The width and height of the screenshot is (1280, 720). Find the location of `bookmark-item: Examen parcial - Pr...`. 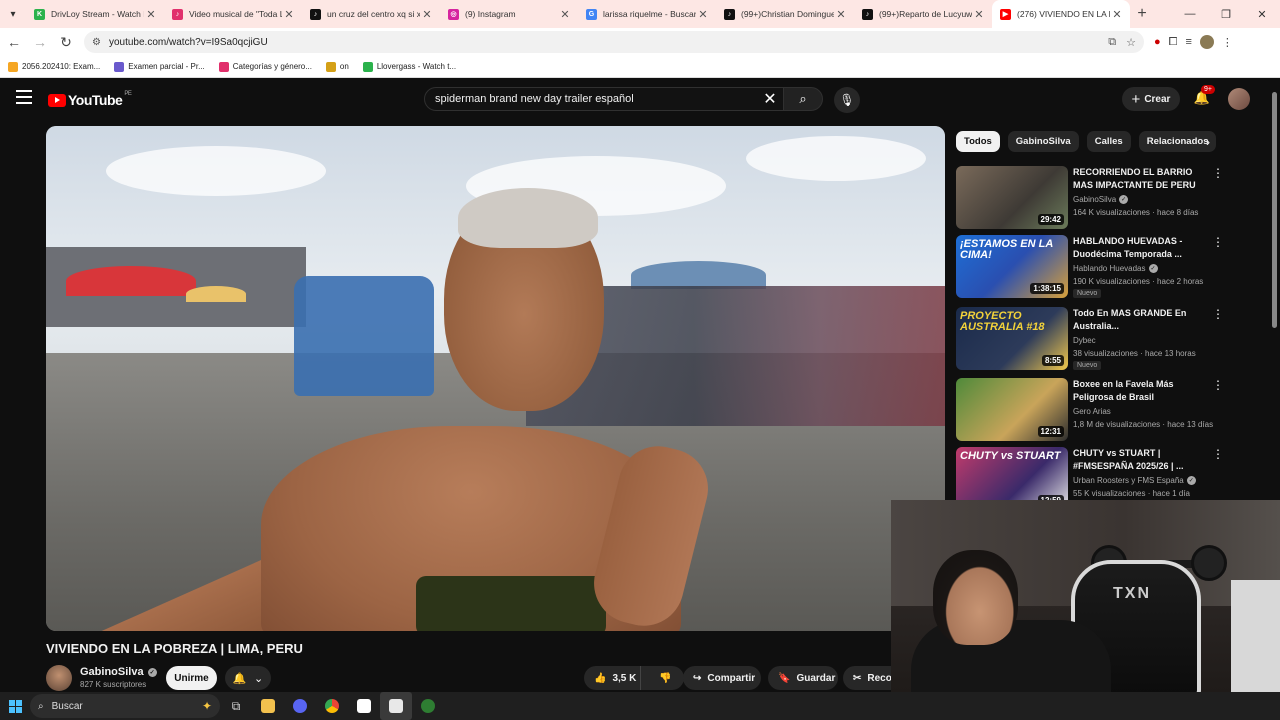

bookmark-item: Examen parcial - Pr... is located at coordinates (159, 66).